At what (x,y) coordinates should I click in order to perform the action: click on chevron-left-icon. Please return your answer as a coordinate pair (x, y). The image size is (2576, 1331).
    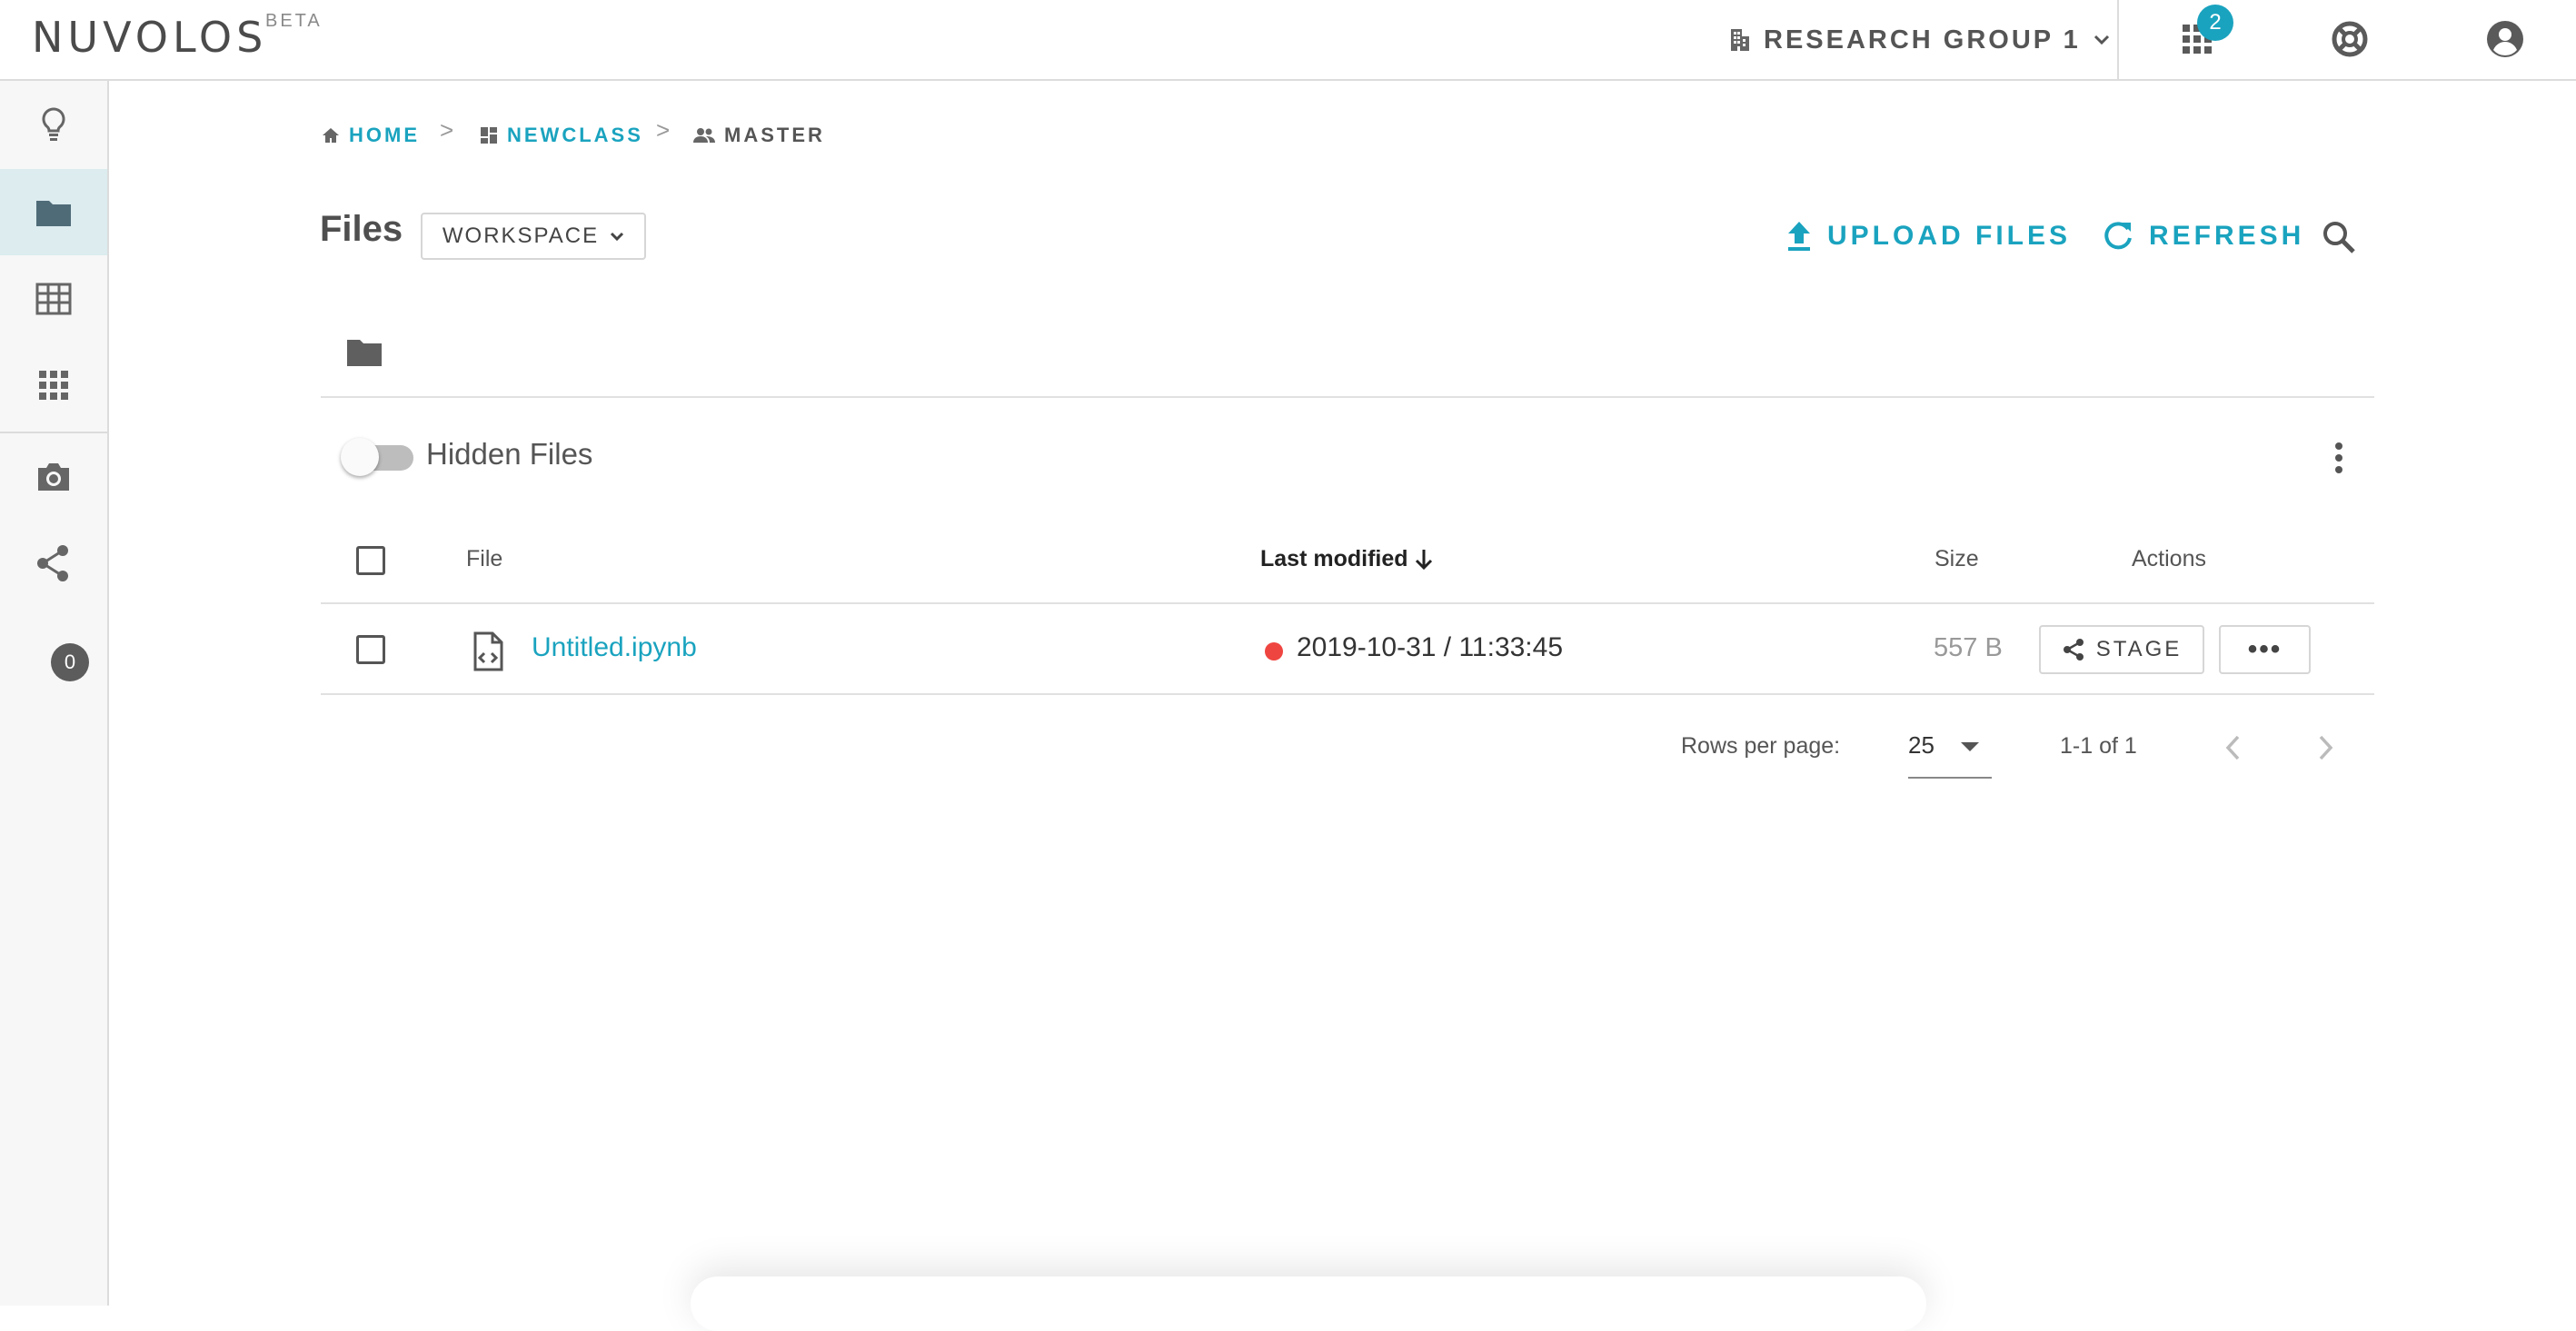
    Looking at the image, I should click on (2234, 747).